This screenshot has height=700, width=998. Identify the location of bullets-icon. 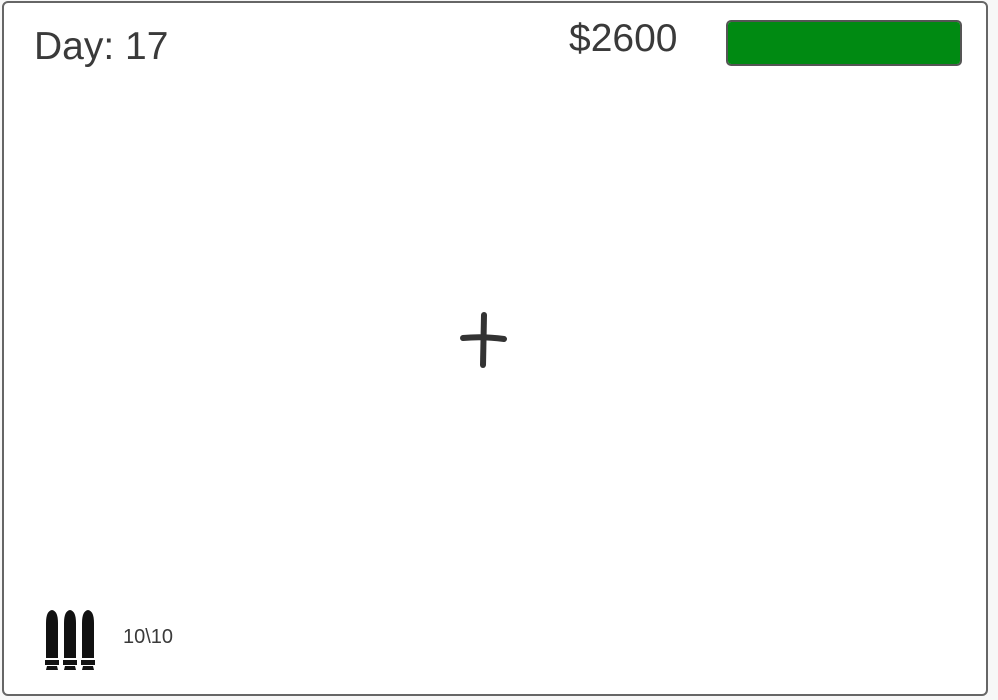
(70, 640).